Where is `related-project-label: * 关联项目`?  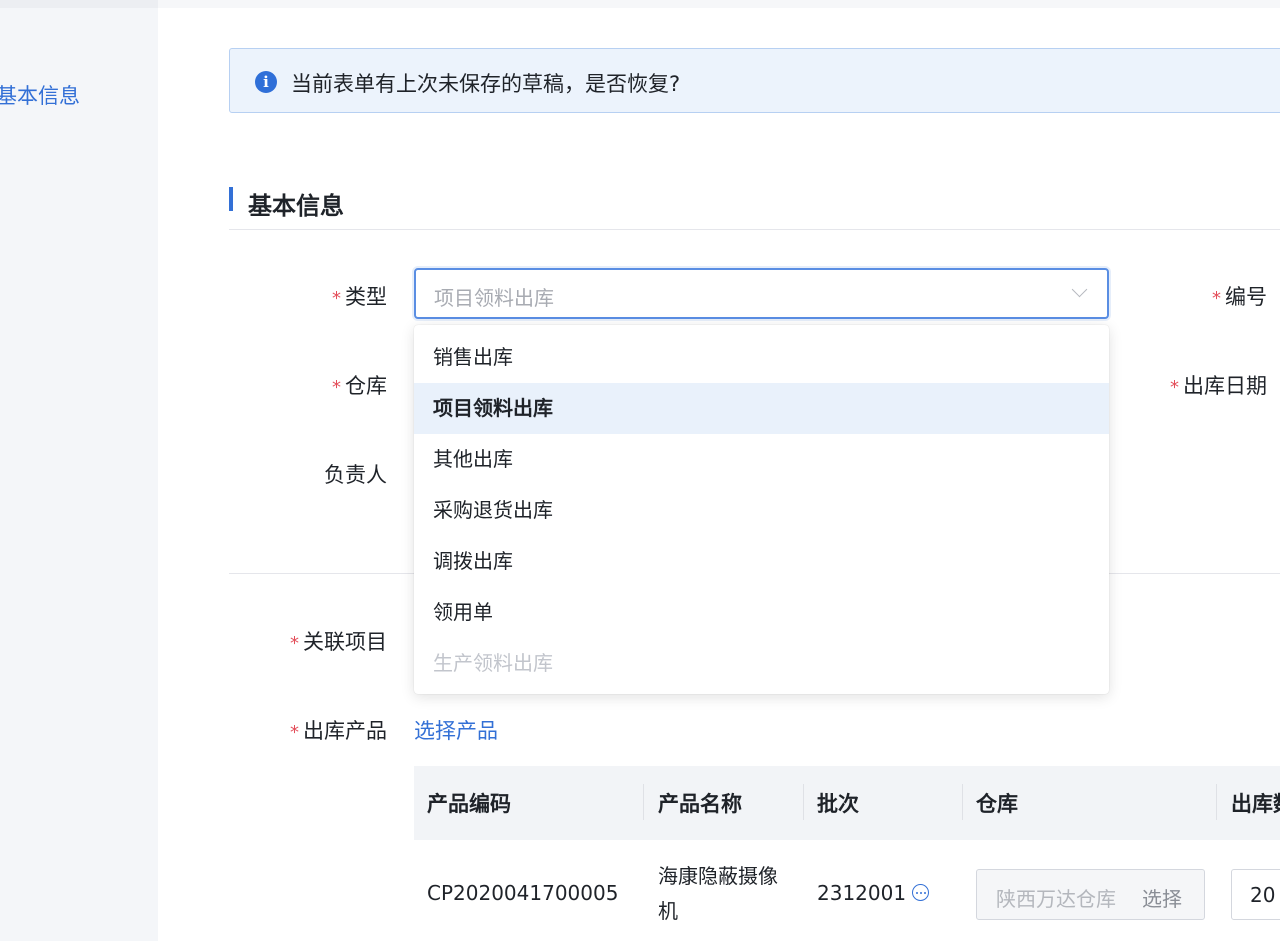 related-project-label: * 关联项目 is located at coordinates (338, 642).